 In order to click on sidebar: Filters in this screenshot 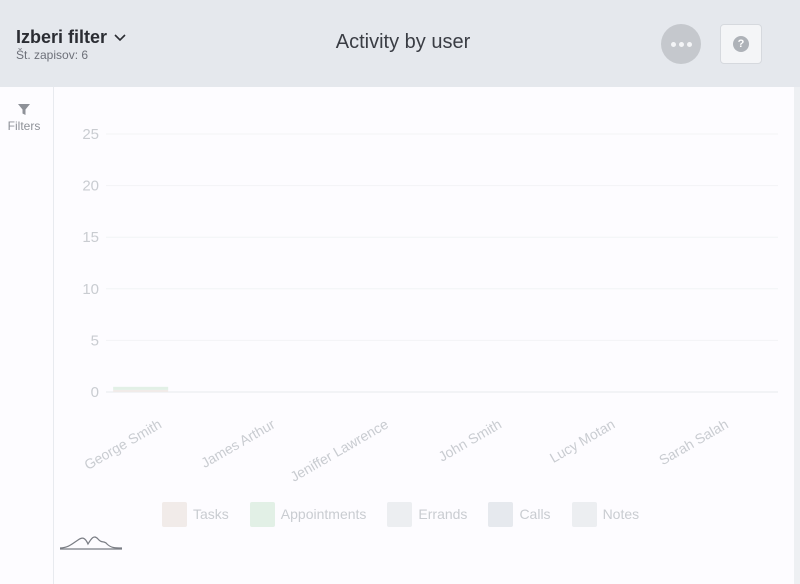, I will do `click(27, 335)`.